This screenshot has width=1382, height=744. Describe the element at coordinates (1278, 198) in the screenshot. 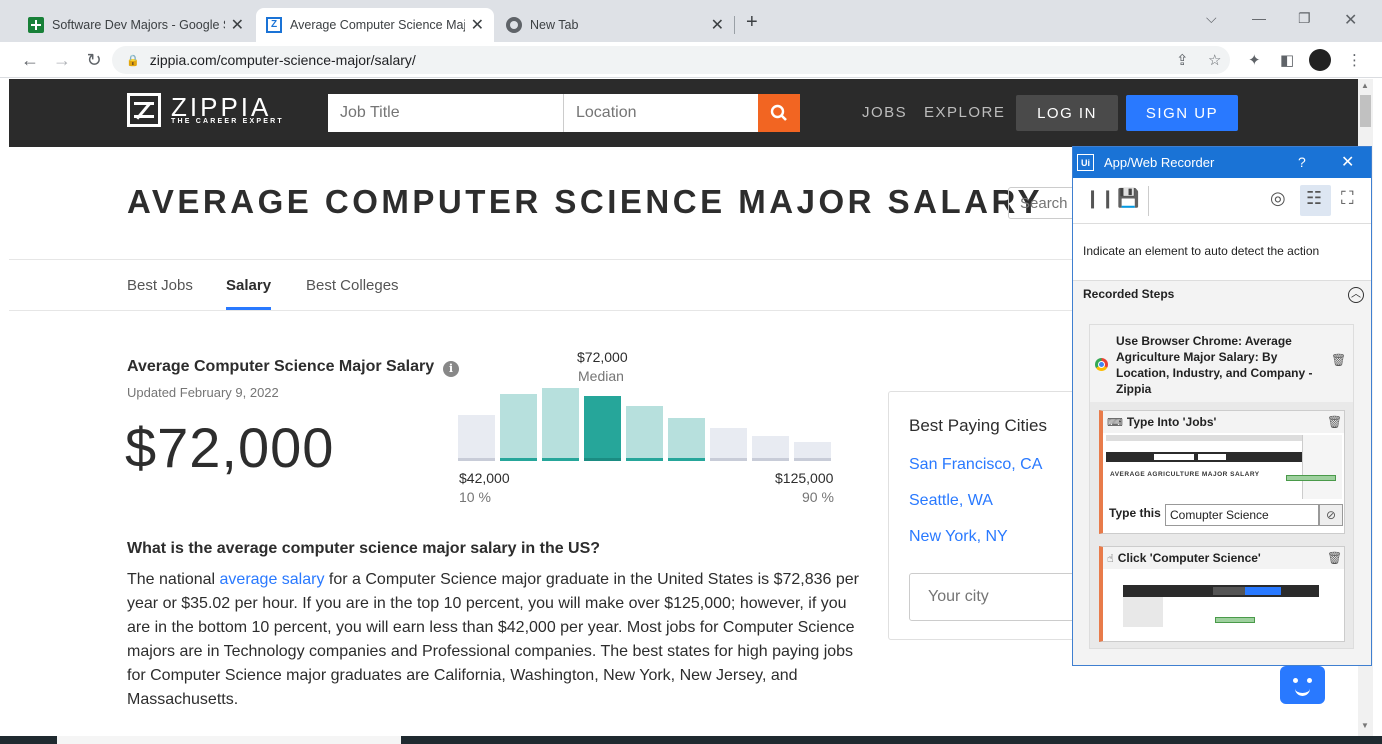

I see `target-icon: ◎` at that location.